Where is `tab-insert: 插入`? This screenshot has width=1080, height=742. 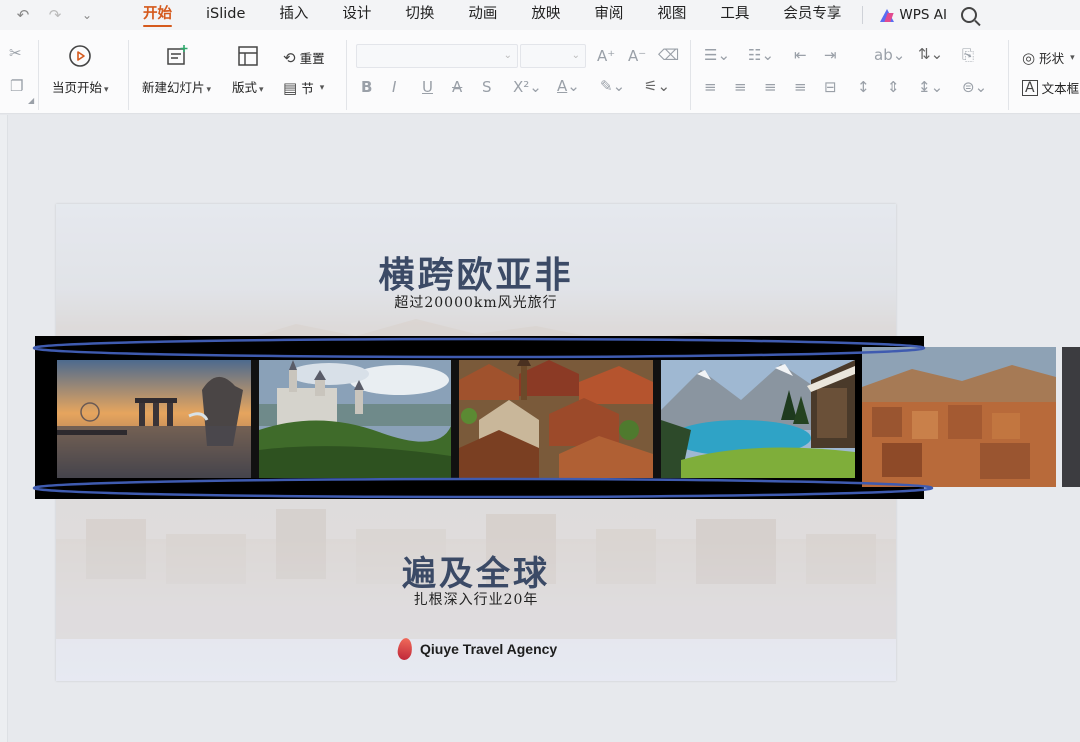
tab-insert: 插入 is located at coordinates (293, 15).